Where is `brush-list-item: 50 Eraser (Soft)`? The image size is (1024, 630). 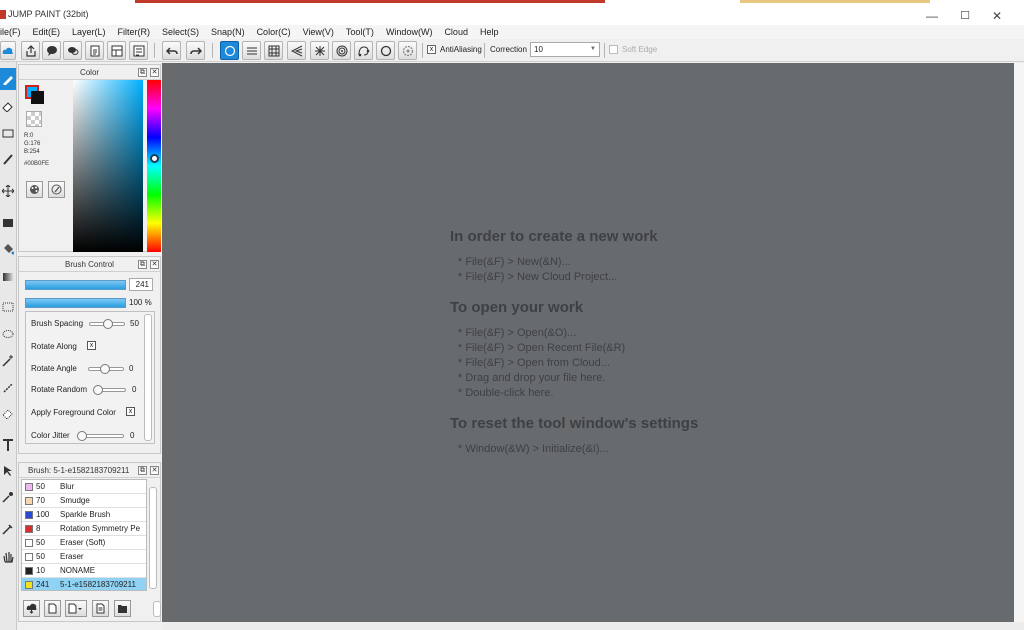
brush-list-item: 50 Eraser (Soft) is located at coordinates (84, 543).